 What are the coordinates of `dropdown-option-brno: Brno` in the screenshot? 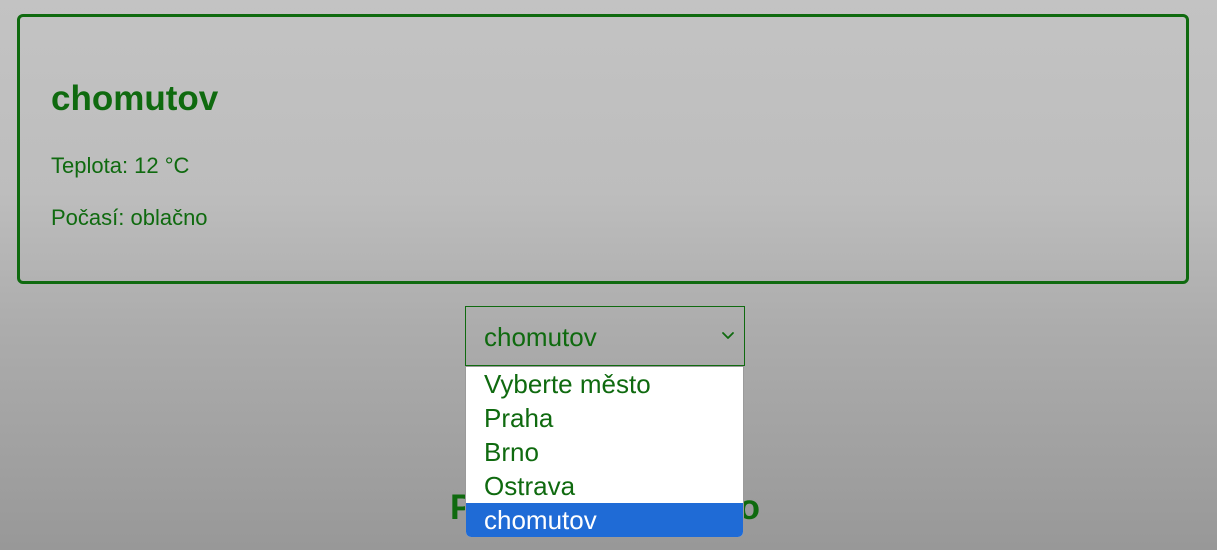 It's located at (604, 452).